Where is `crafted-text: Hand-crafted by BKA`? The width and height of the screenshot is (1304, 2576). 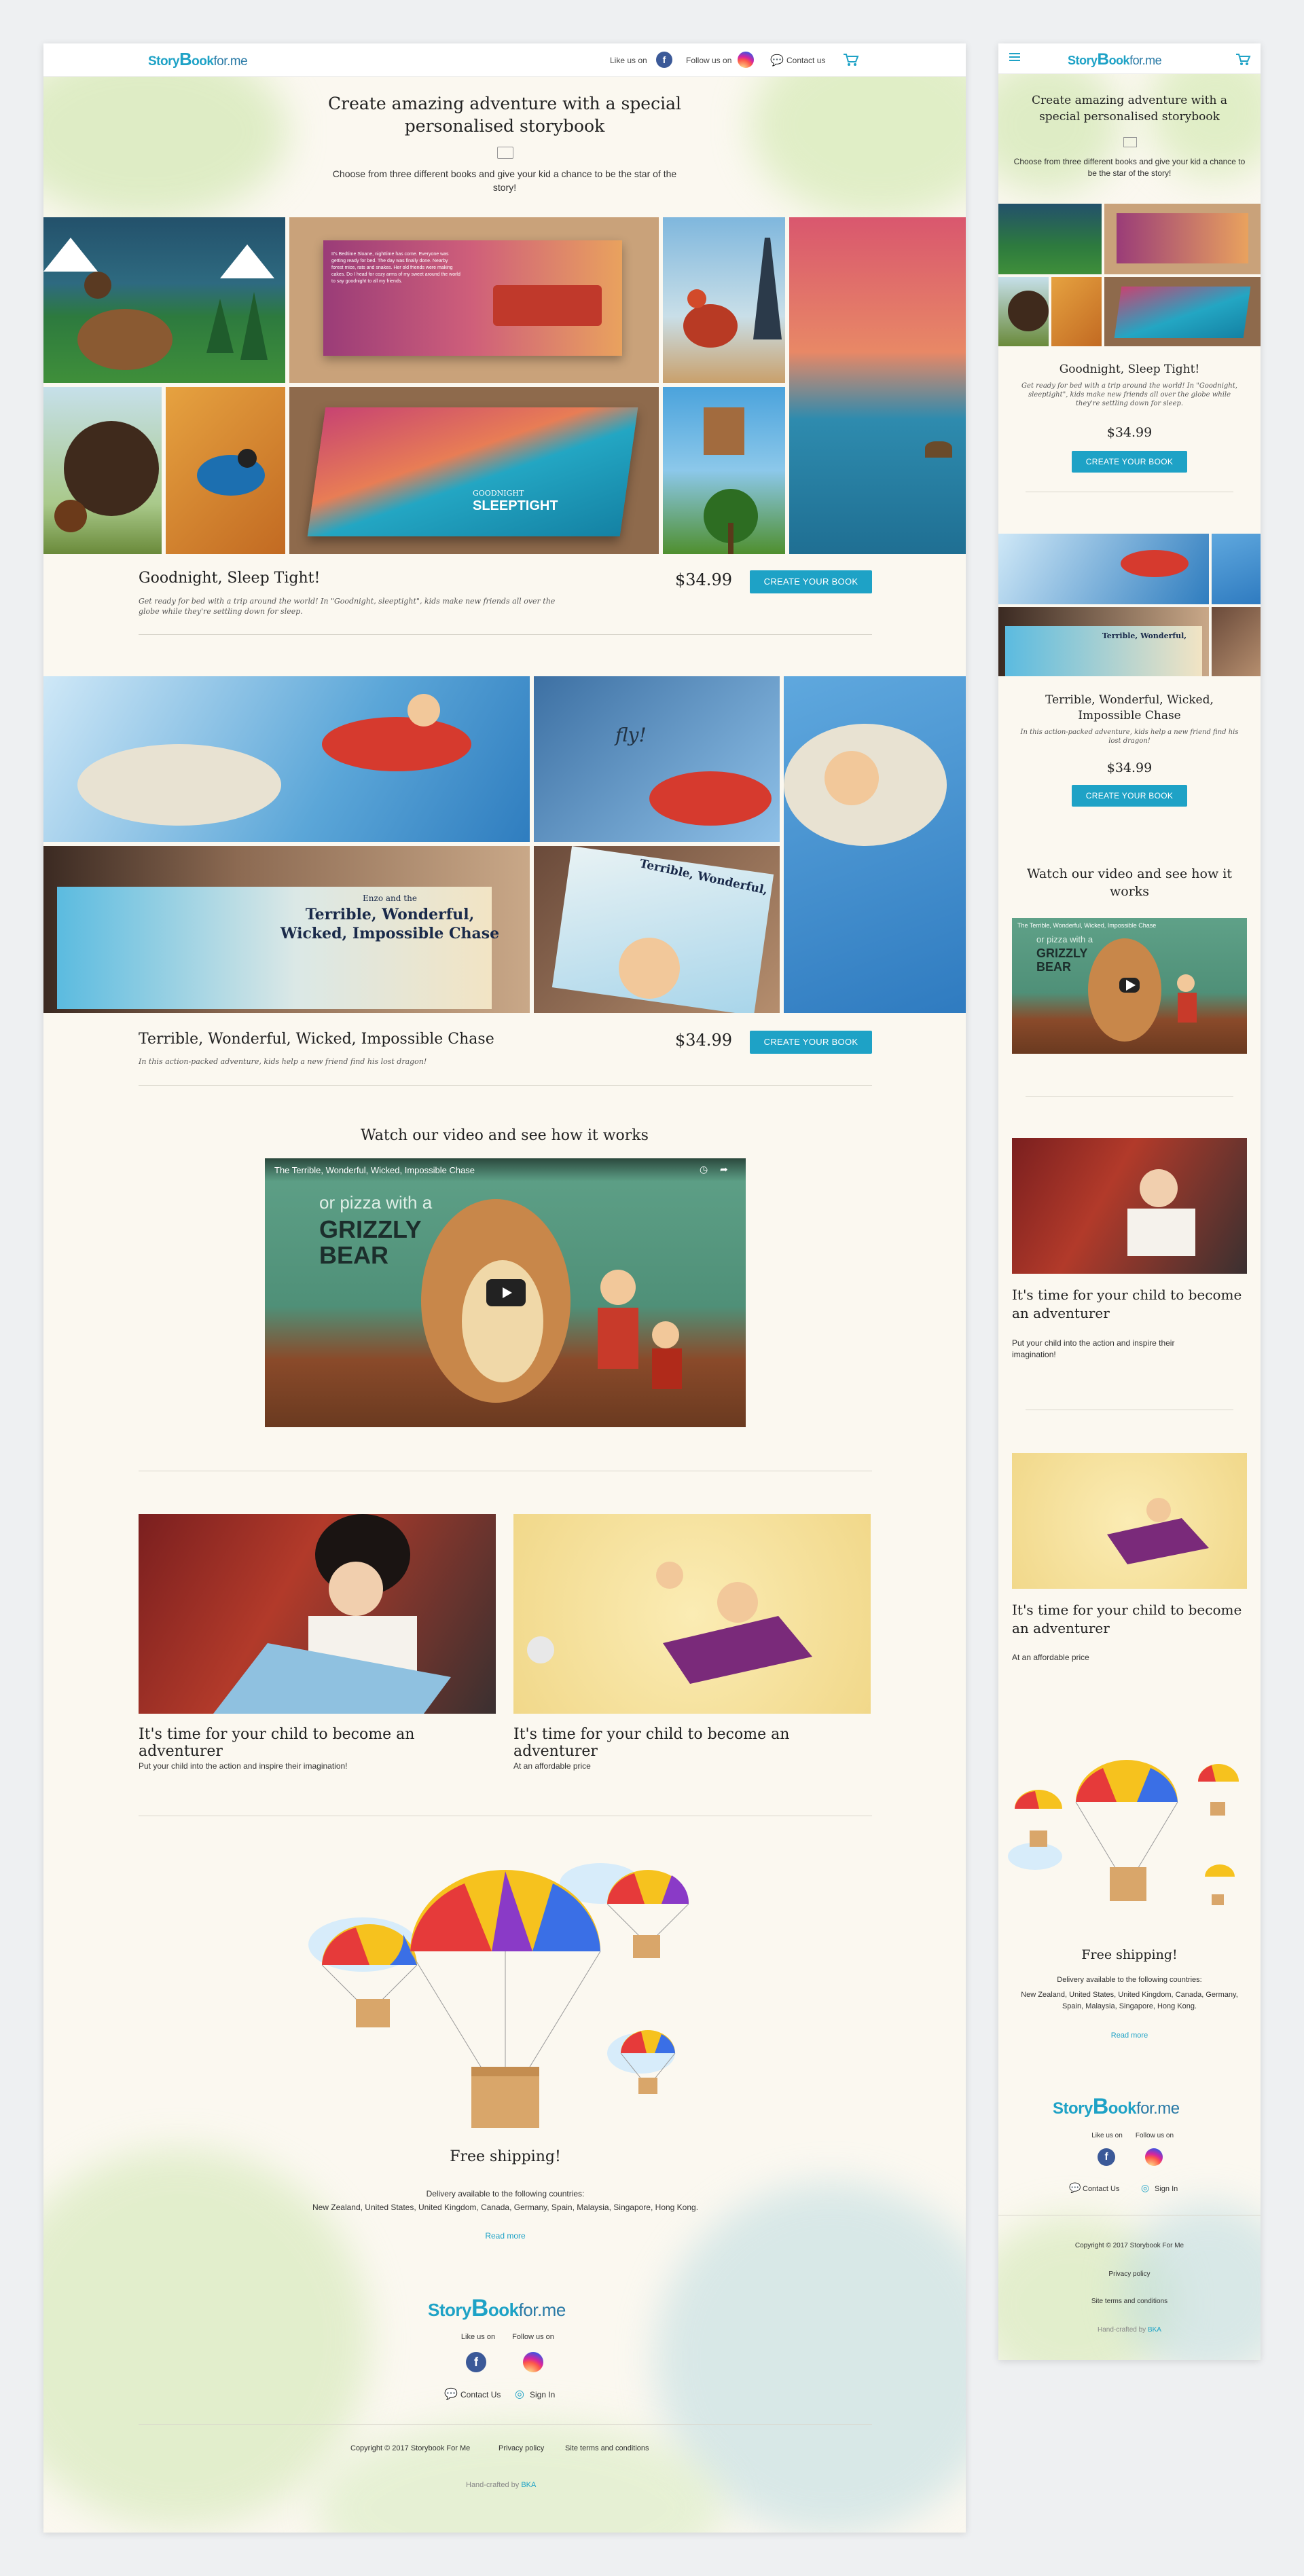 crafted-text: Hand-crafted by BKA is located at coordinates (501, 2485).